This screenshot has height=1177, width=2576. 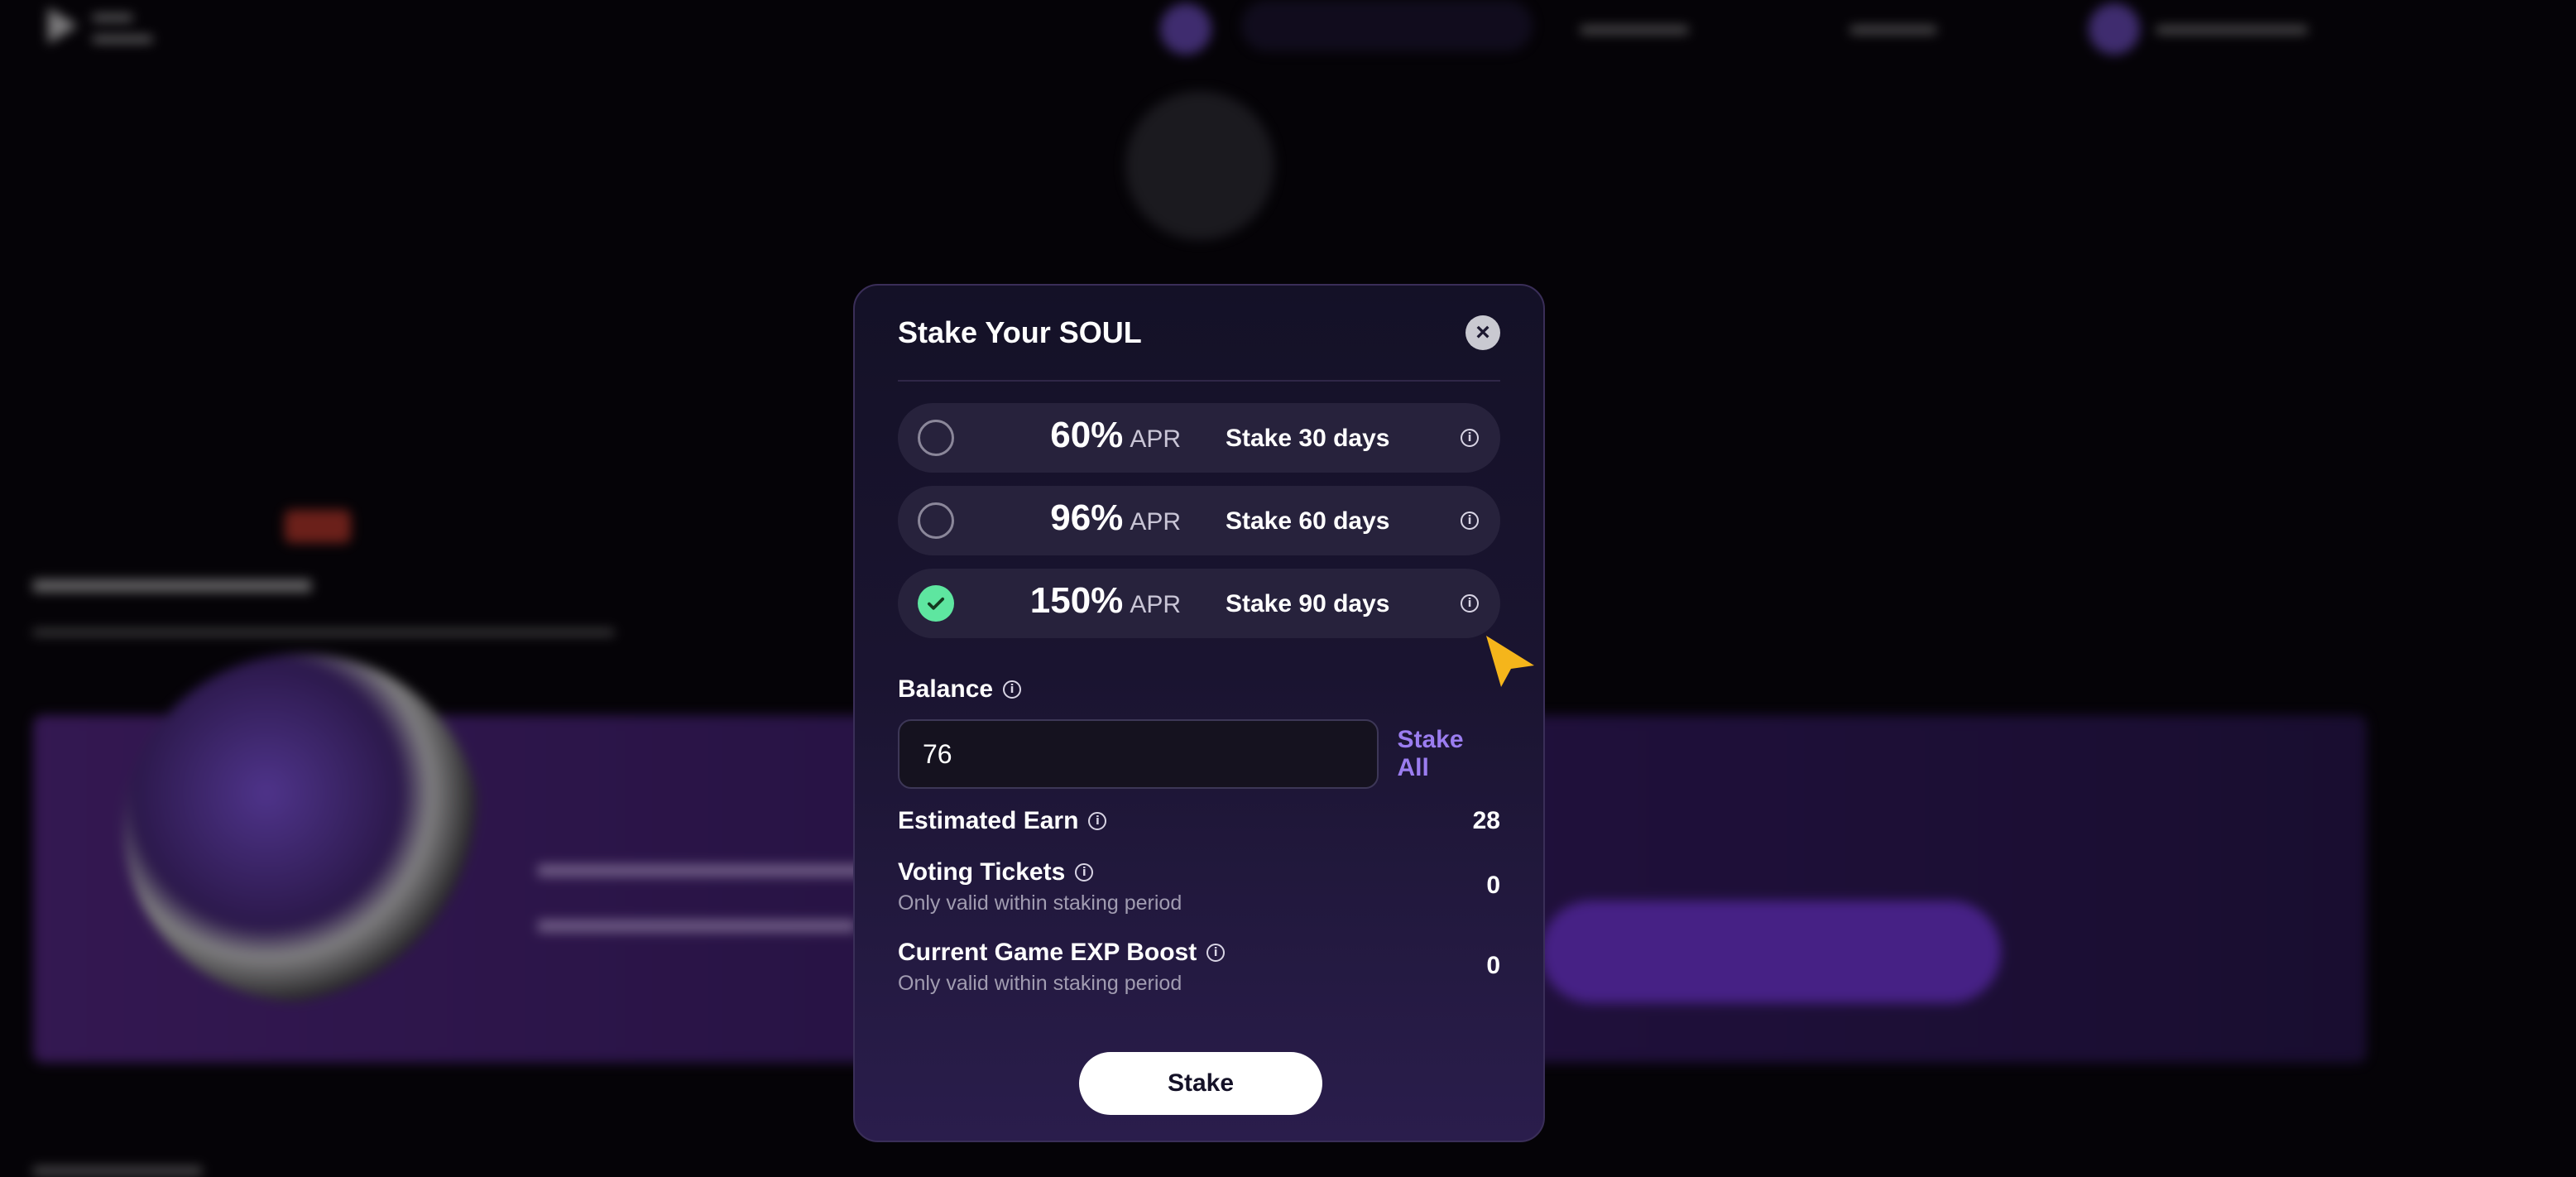 I want to click on apr-value: 60%, so click(x=1087, y=435).